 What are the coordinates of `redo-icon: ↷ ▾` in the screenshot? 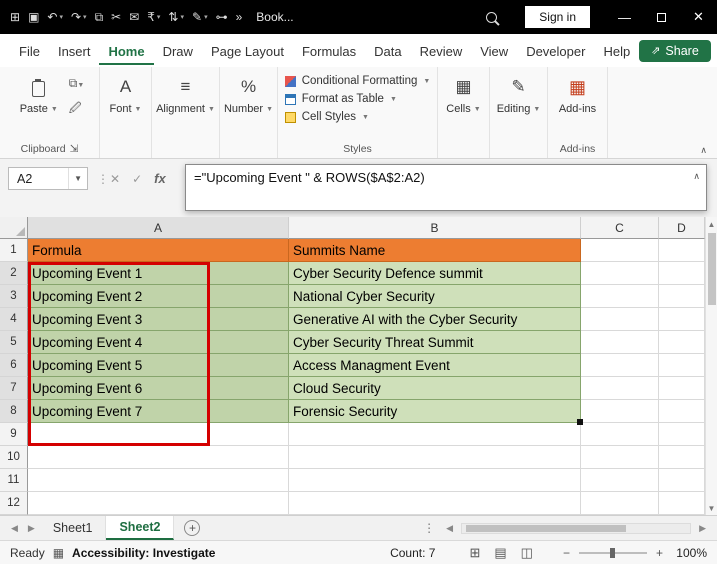 It's located at (79, 17).